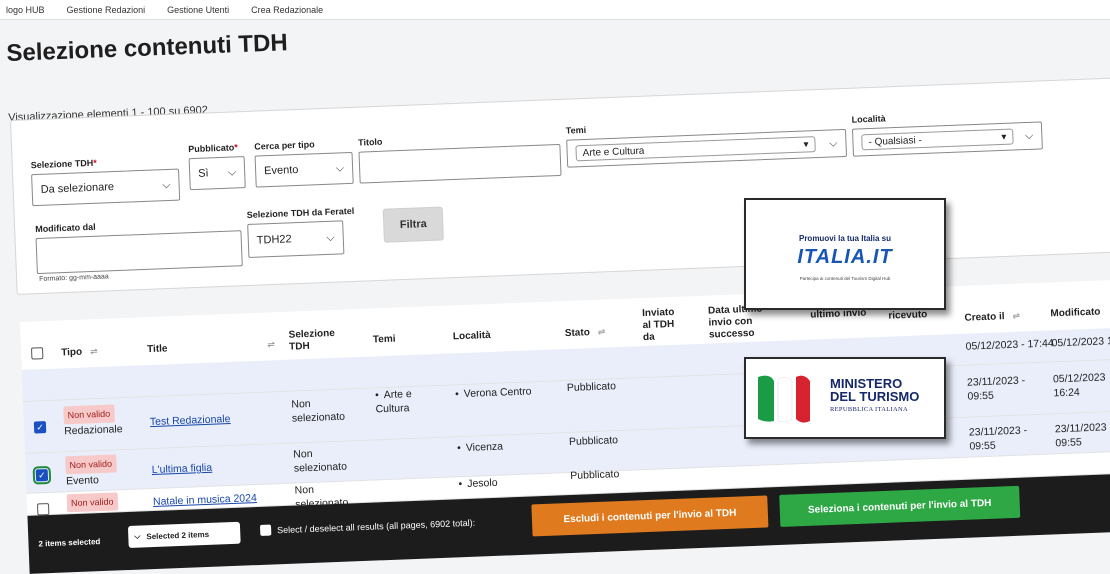  What do you see at coordinates (74, 278) in the screenshot?
I see `date-format-hint: Formato: gg-mm-aaaa` at bounding box center [74, 278].